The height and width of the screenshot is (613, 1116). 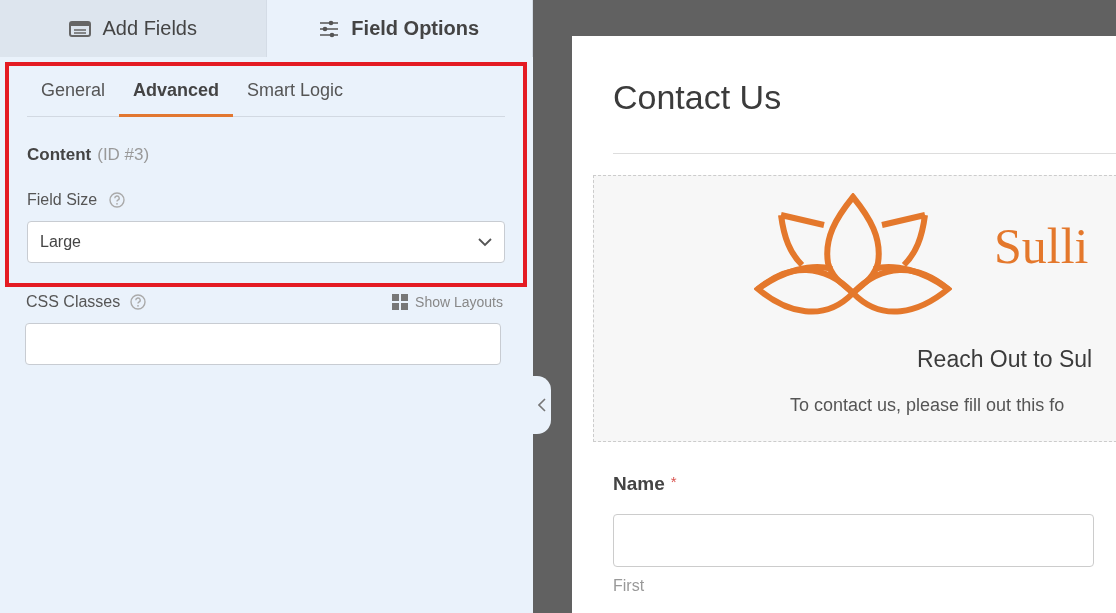 I want to click on name-input, so click(x=853, y=540).